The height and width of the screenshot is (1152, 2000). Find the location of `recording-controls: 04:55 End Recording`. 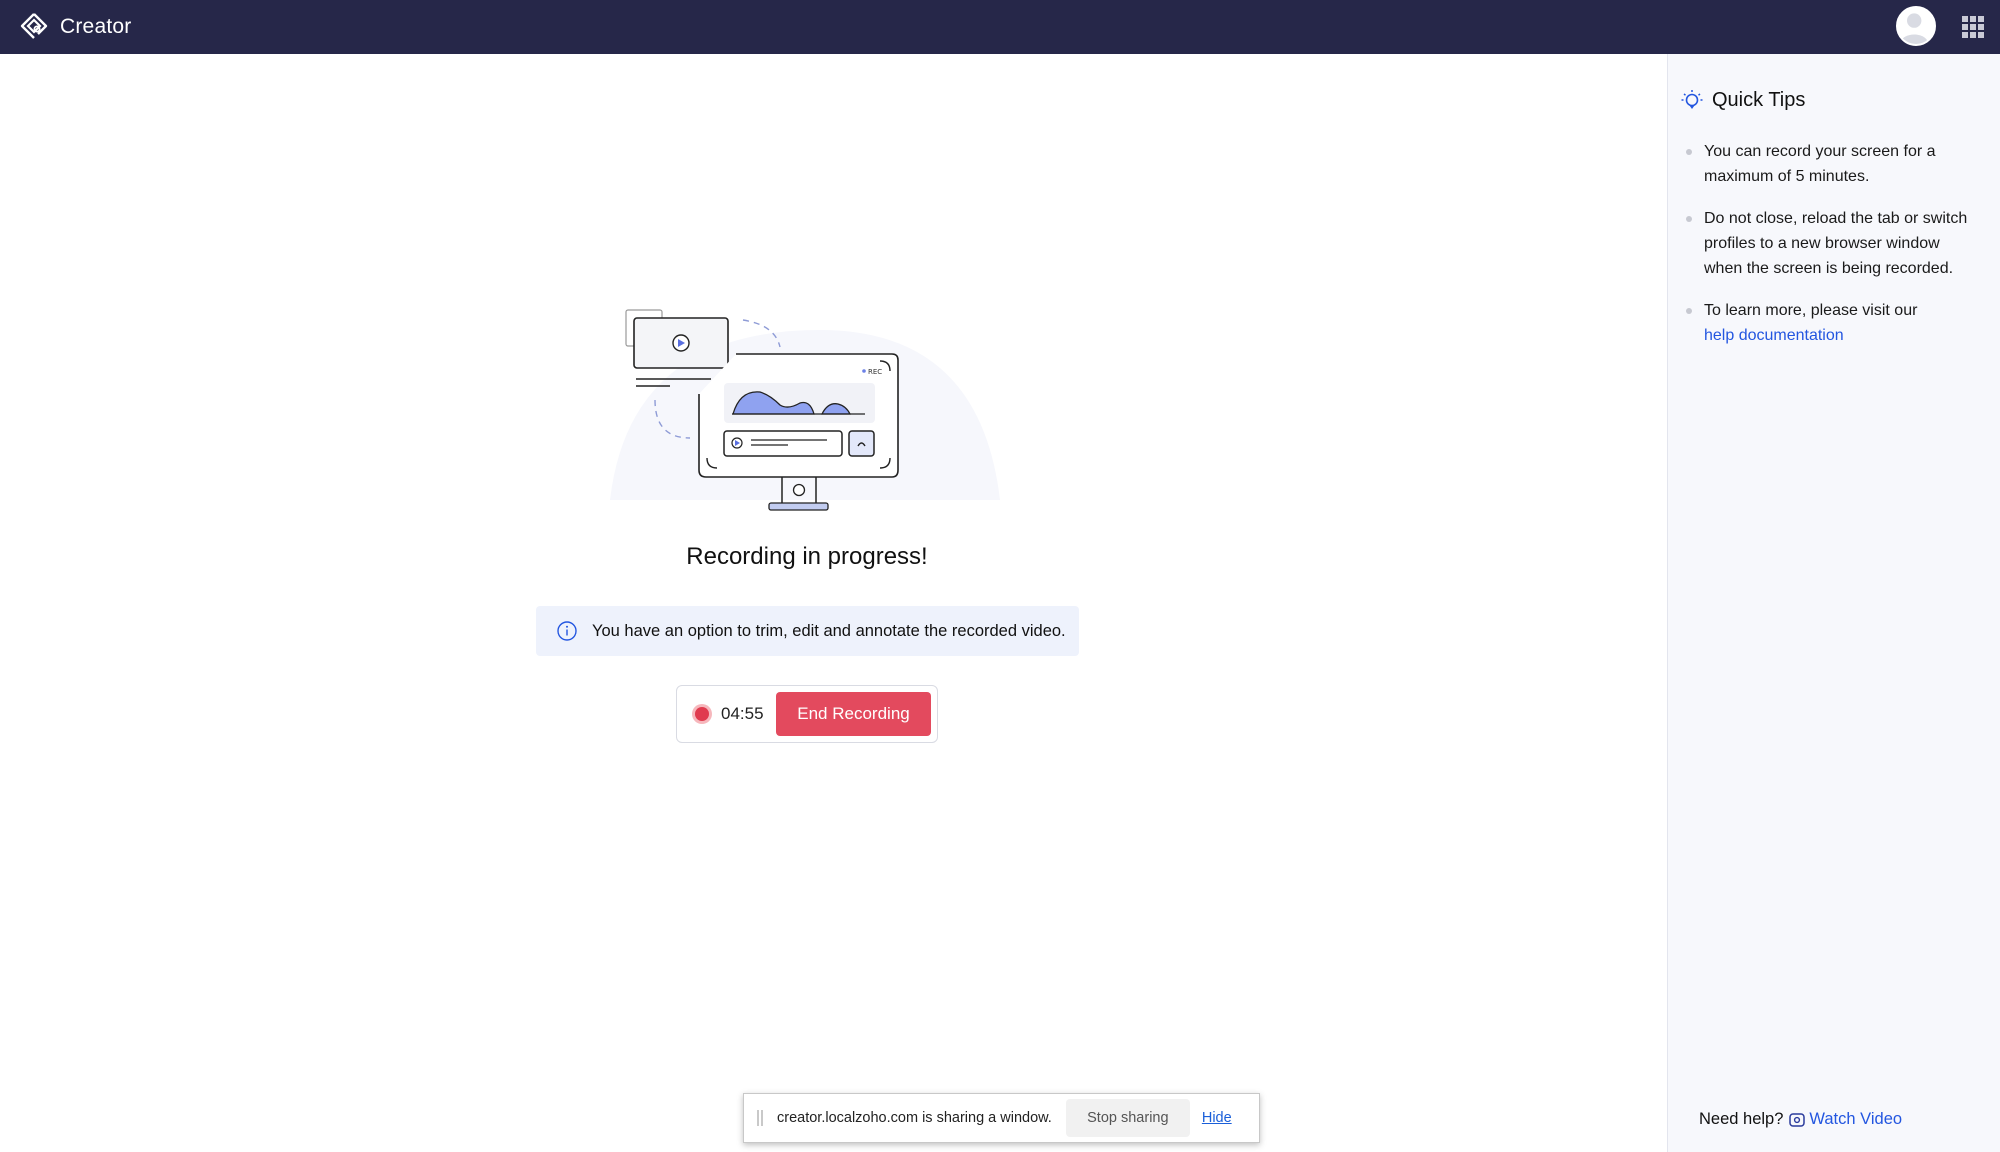

recording-controls: 04:55 End Recording is located at coordinates (807, 714).